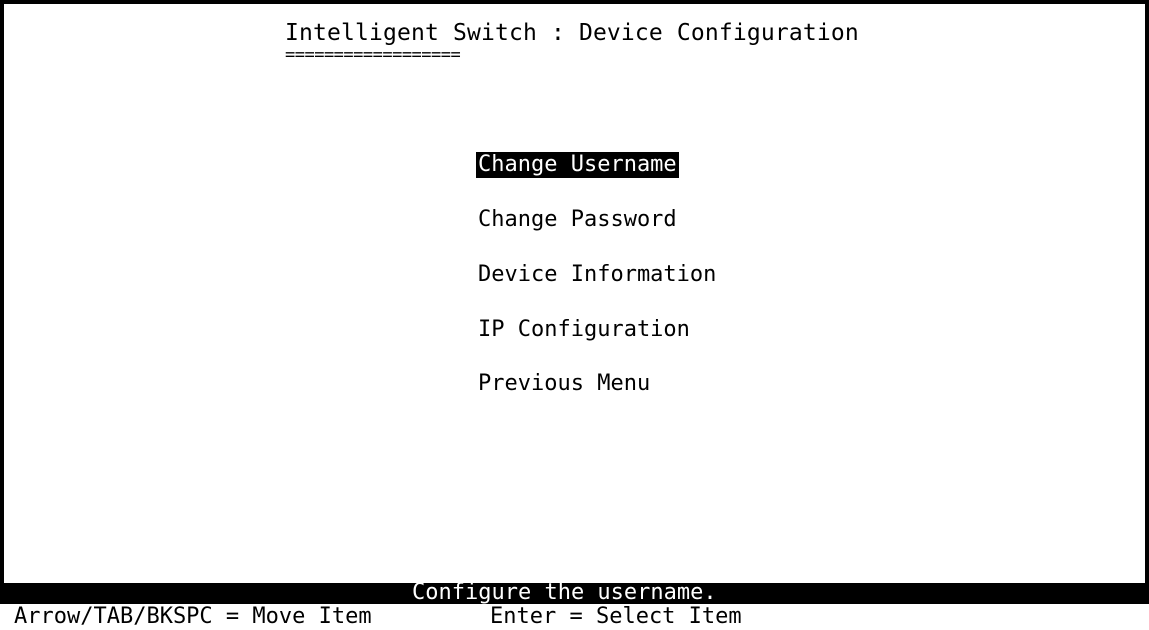  I want to click on help-select-text: Enter = Select Item, so click(616, 616).